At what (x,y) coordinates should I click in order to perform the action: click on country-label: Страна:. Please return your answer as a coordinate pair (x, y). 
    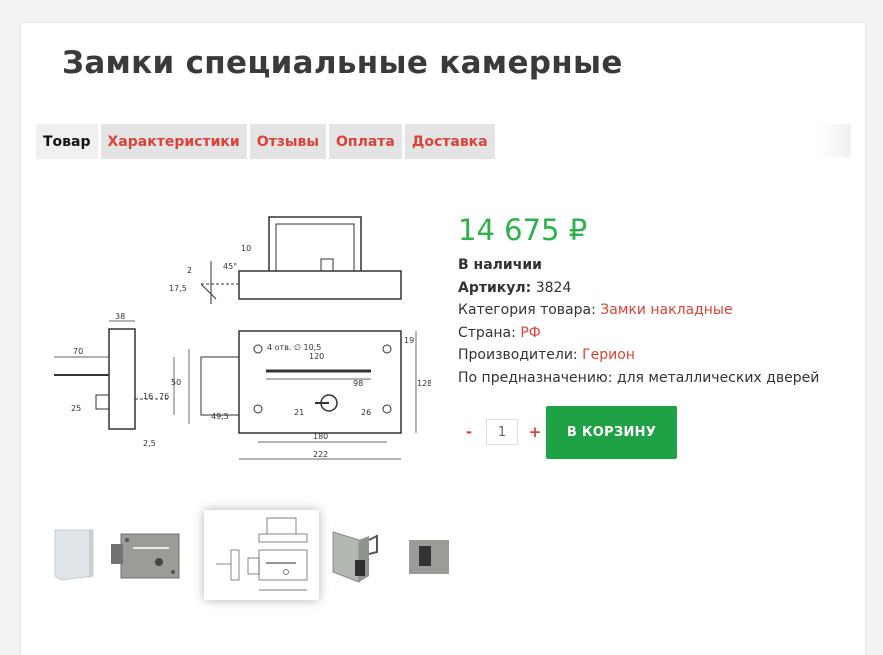
    Looking at the image, I should click on (487, 332).